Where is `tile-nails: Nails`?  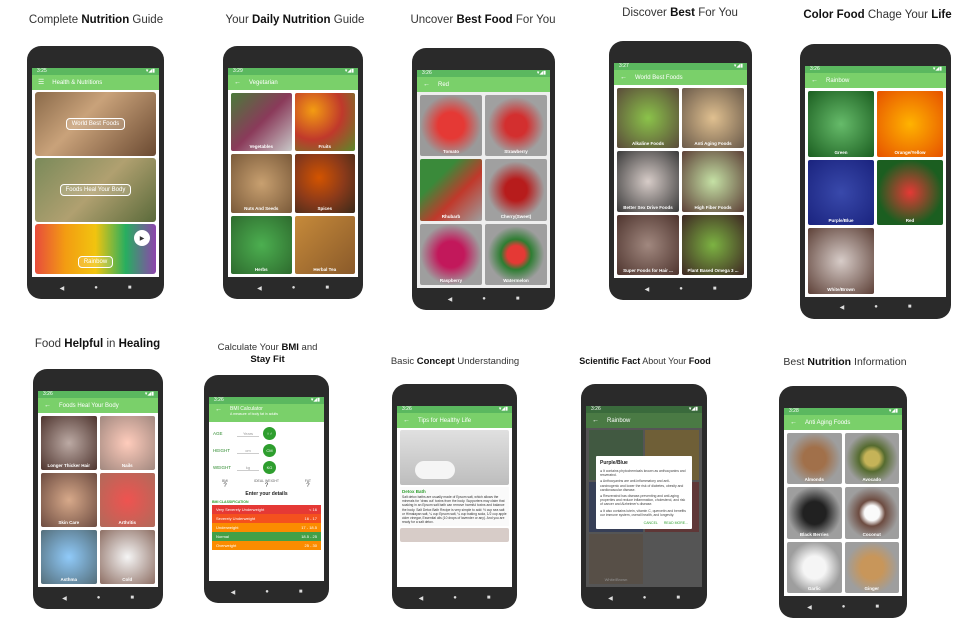
tile-nails: Nails is located at coordinates (127, 443).